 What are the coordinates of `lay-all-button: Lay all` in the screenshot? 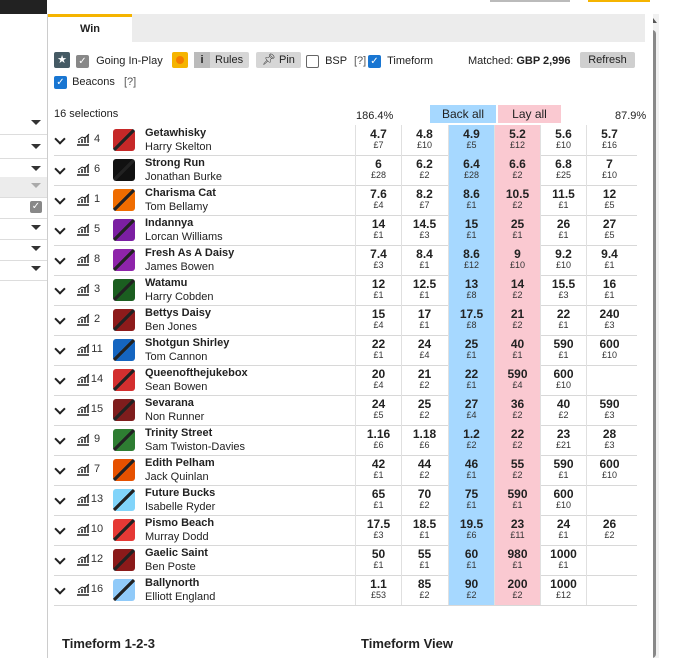 It's located at (529, 114).